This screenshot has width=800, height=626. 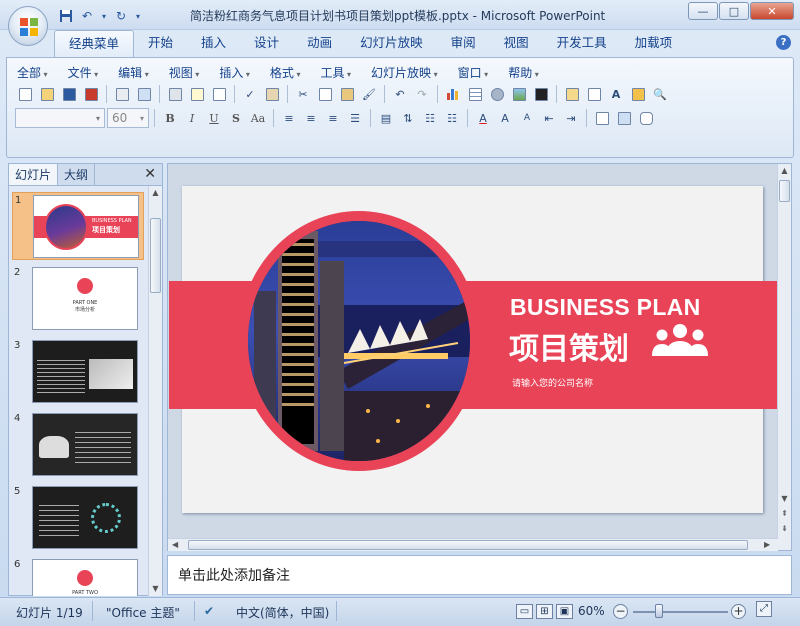 What do you see at coordinates (391, 43) in the screenshot?
I see `tab-slideshow: 幻灯片放映` at bounding box center [391, 43].